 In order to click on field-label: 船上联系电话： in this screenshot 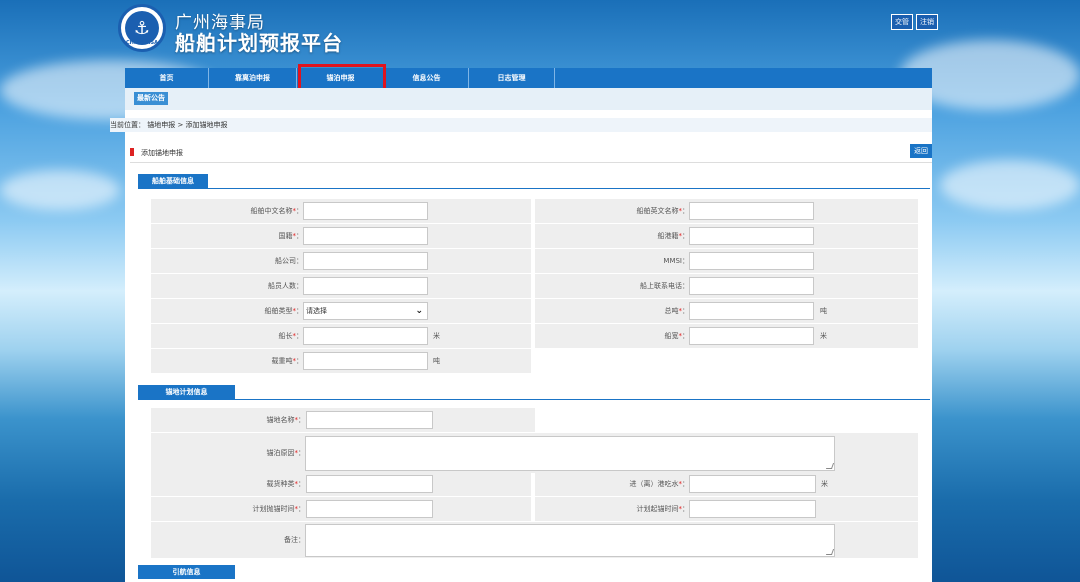, I will do `click(664, 286)`.